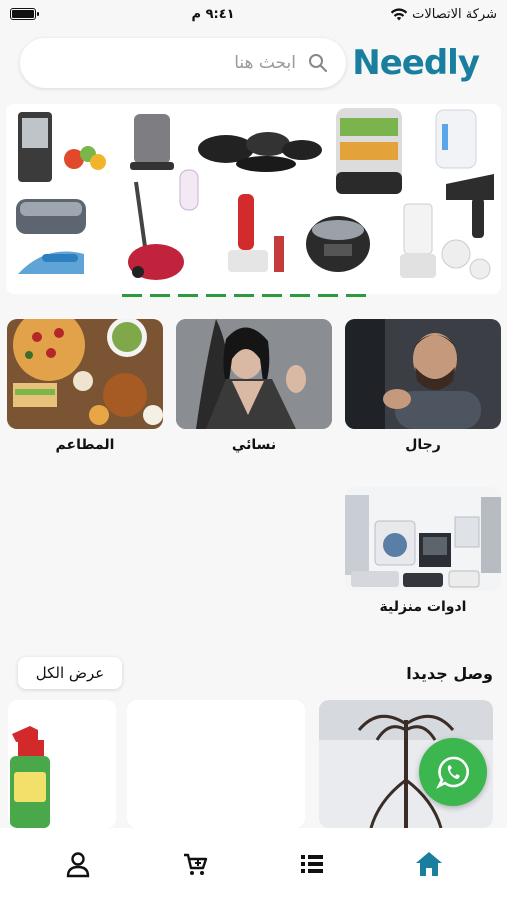  I want to click on search-bar, so click(183, 63).